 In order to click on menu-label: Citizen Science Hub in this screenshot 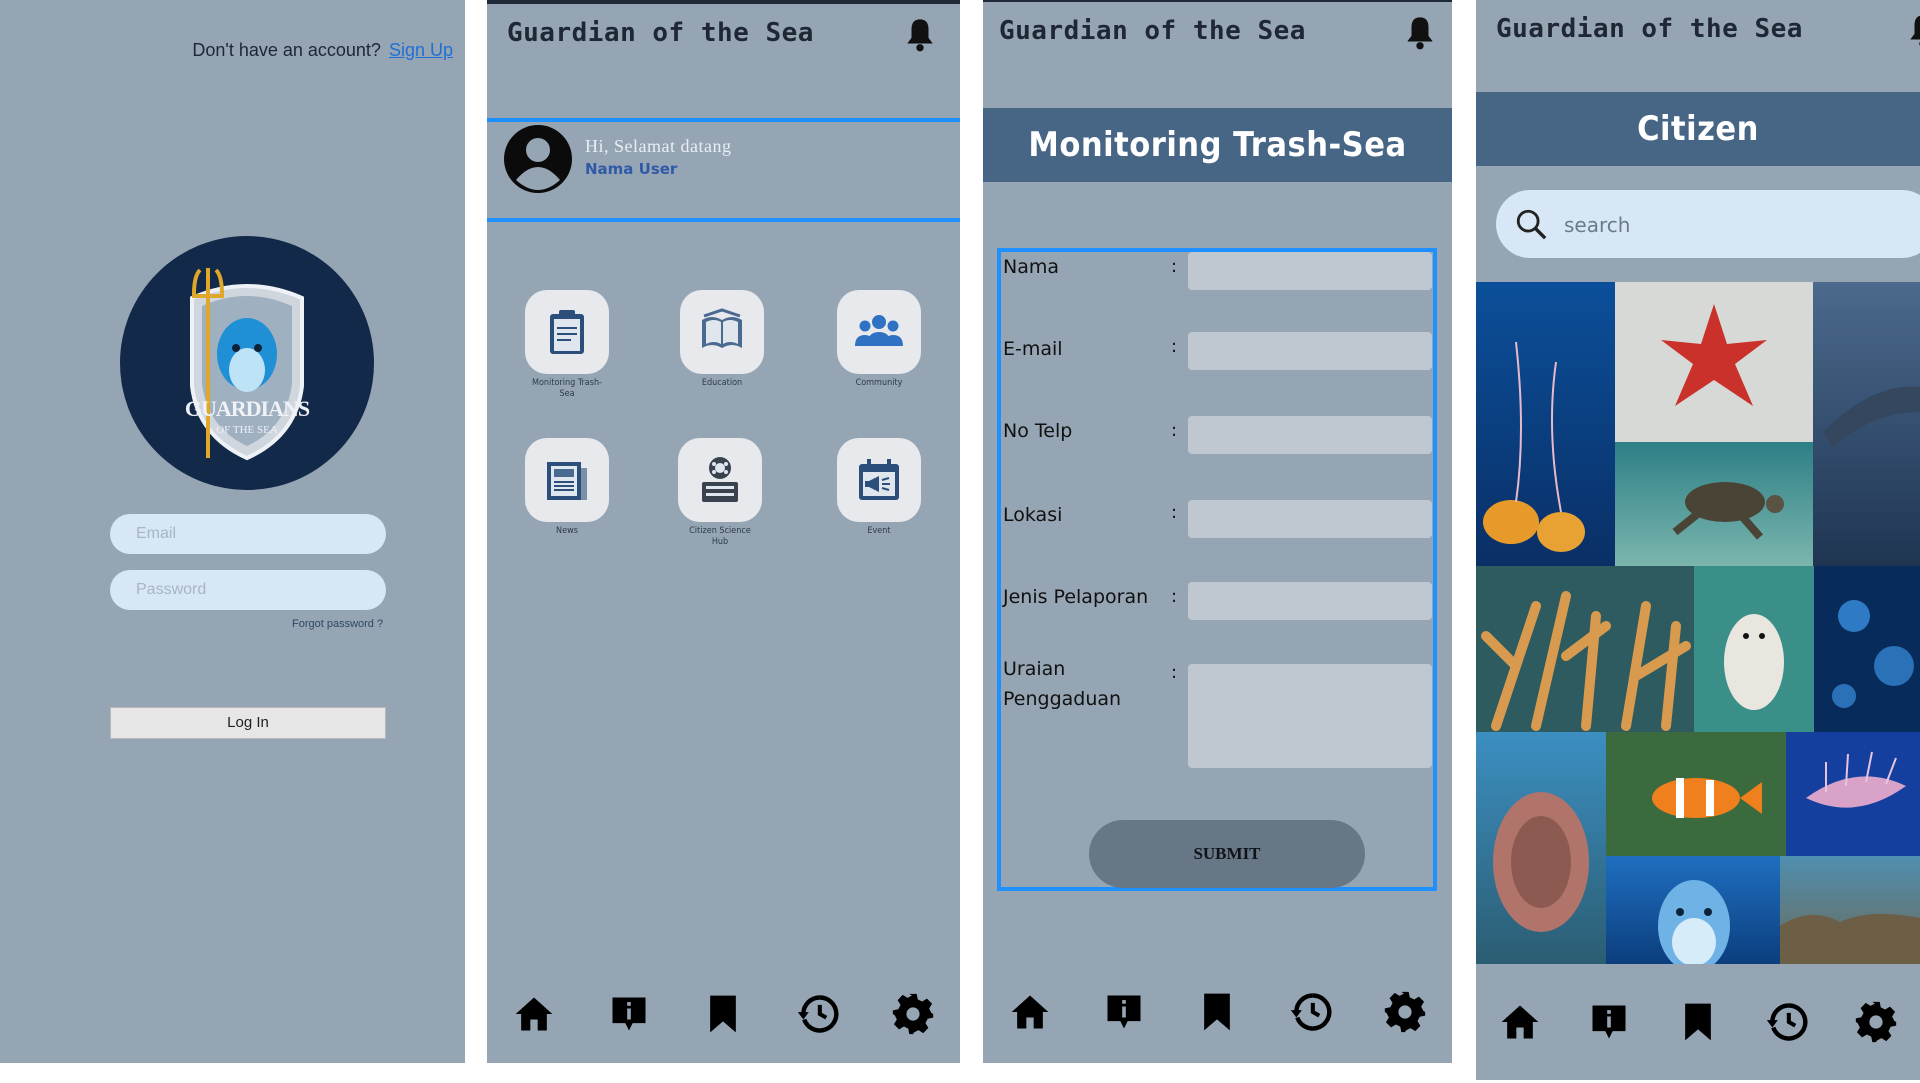, I will do `click(720, 536)`.